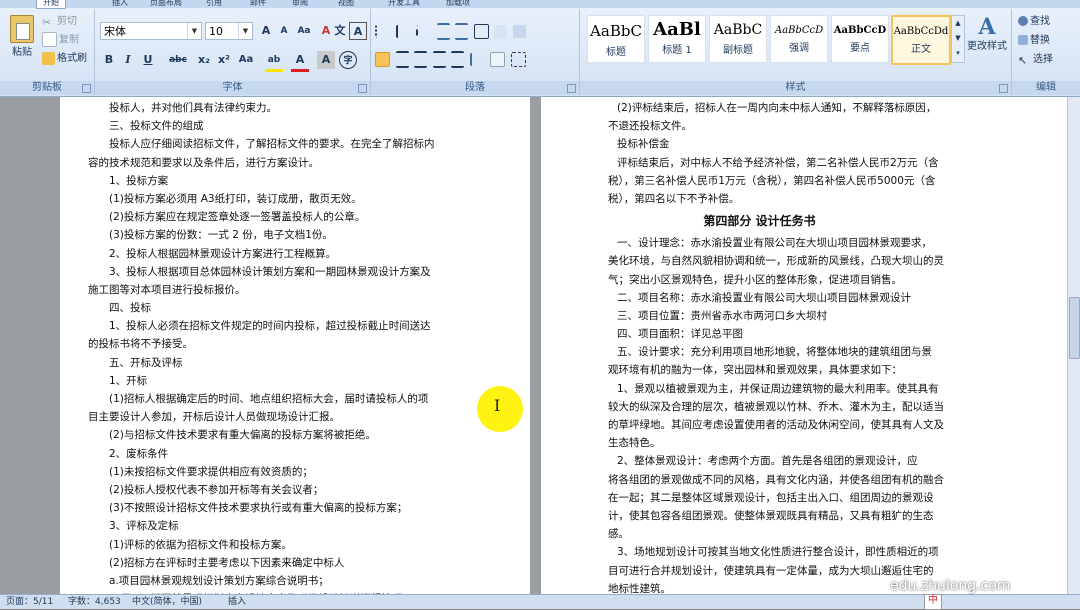  What do you see at coordinates (443, 31) in the screenshot?
I see `decrease-indent-icon` at bounding box center [443, 31].